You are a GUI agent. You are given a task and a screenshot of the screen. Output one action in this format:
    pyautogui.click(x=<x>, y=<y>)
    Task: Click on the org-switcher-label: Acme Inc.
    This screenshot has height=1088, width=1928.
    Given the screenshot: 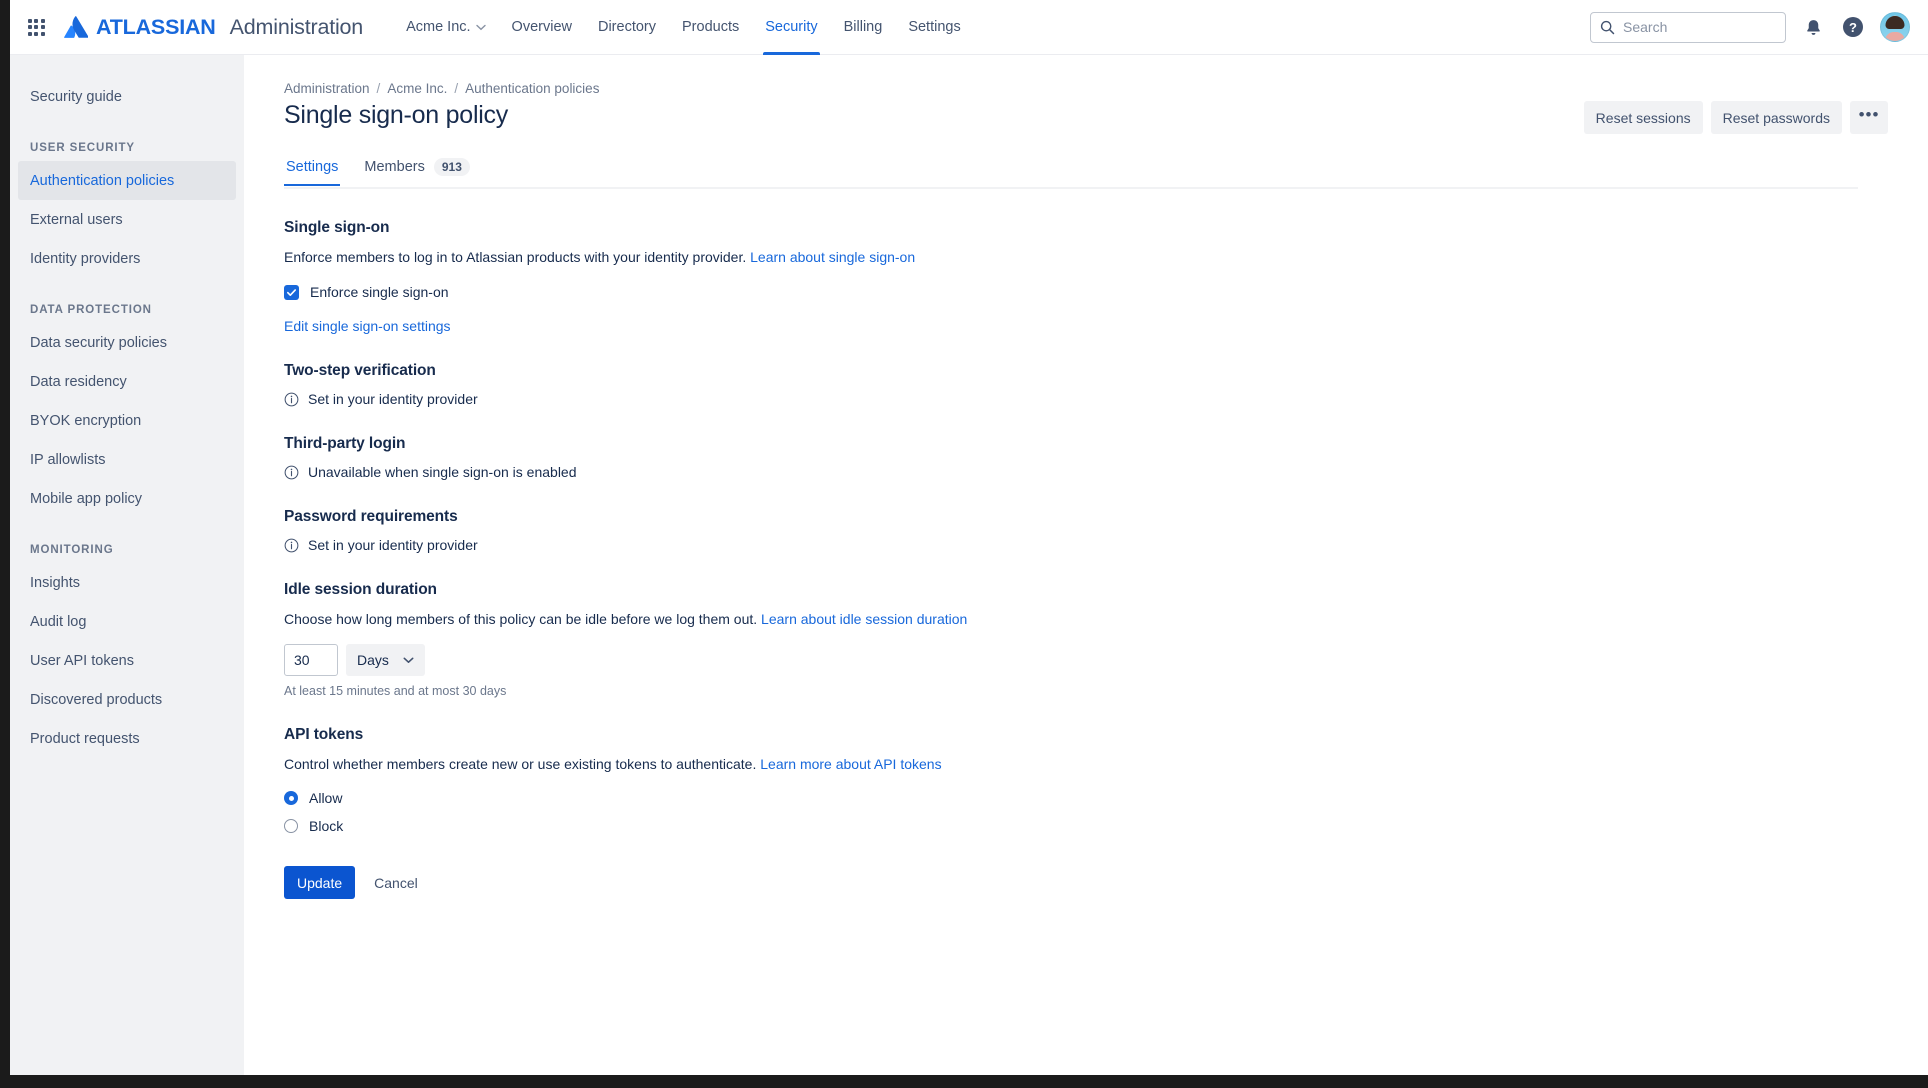 What is the action you would take?
    pyautogui.click(x=438, y=27)
    